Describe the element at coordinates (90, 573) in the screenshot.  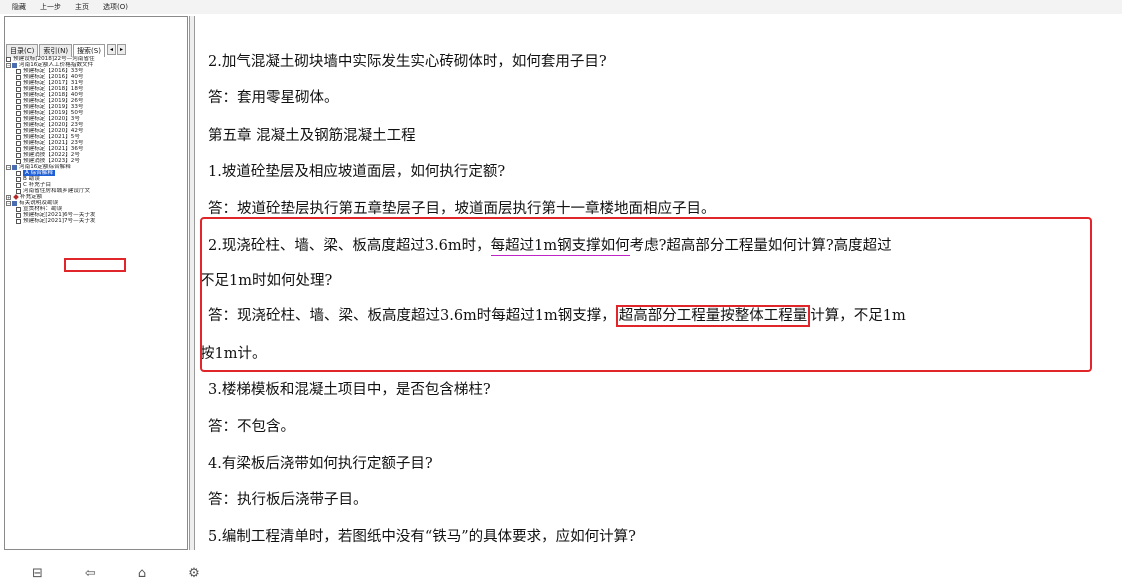
I see `back-icon: ⇦` at that location.